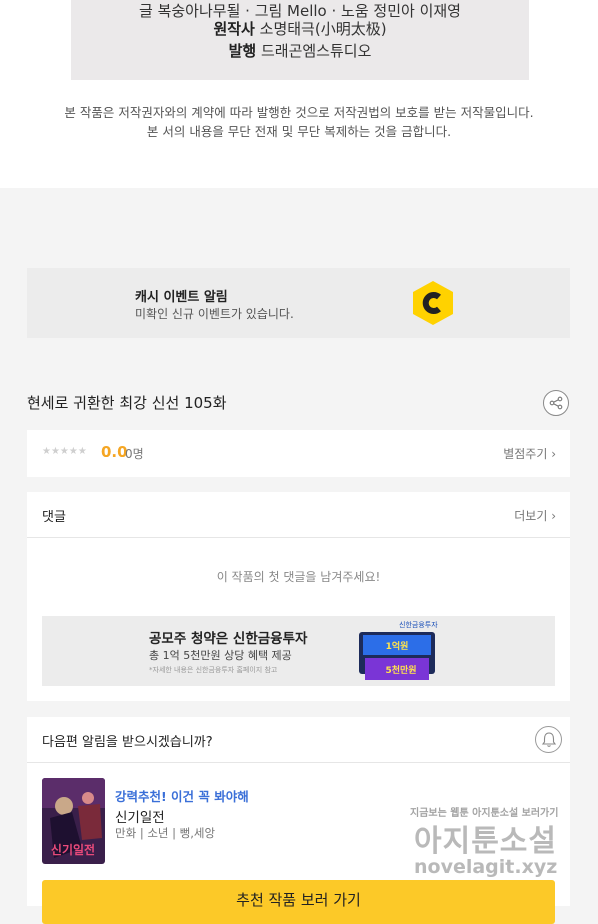  I want to click on comment-more-link: 더보기 ›, so click(535, 515).